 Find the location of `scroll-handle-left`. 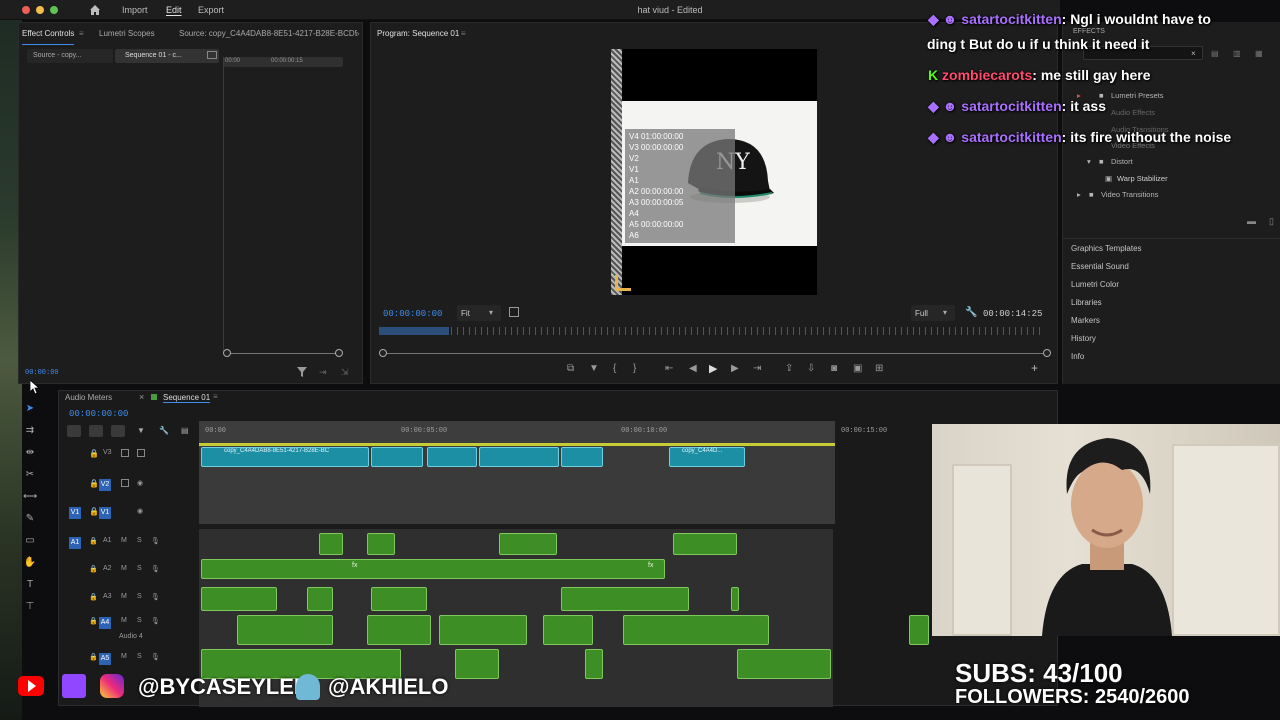

scroll-handle-left is located at coordinates (227, 353).